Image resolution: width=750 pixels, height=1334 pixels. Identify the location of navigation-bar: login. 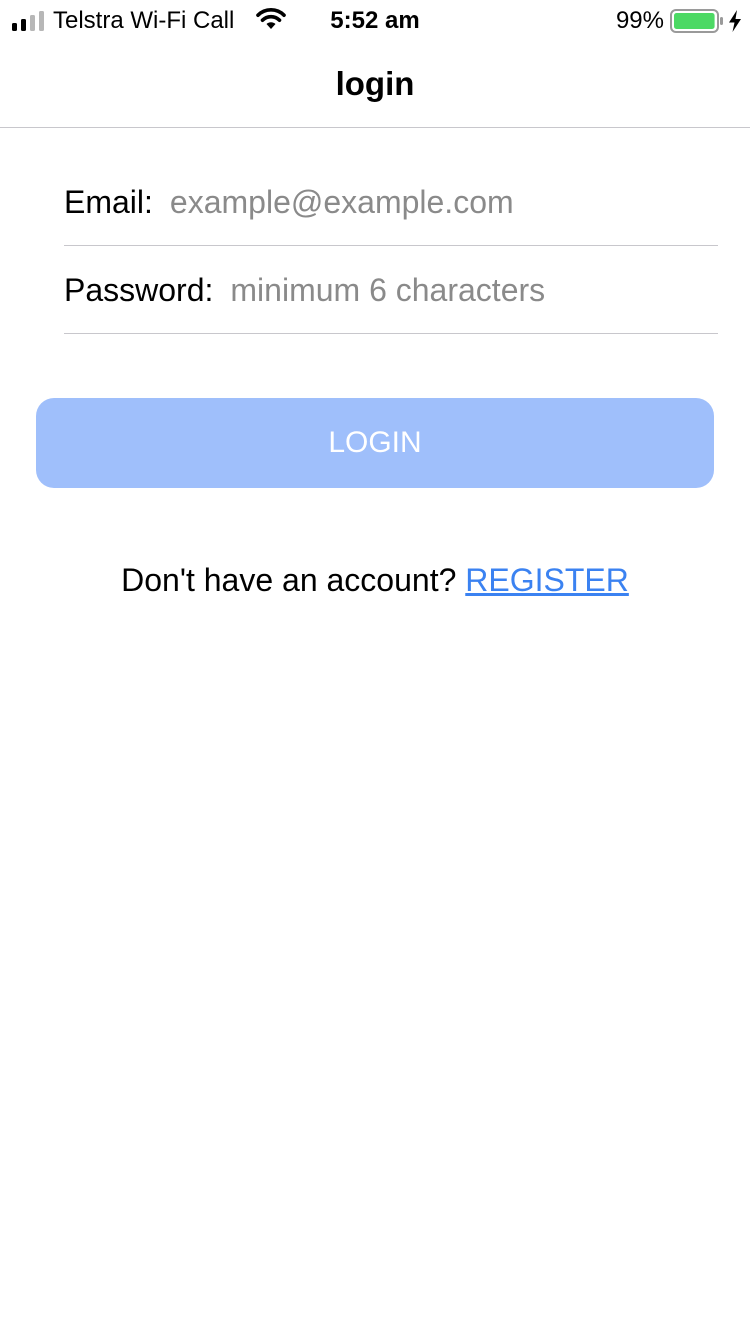
(375, 84).